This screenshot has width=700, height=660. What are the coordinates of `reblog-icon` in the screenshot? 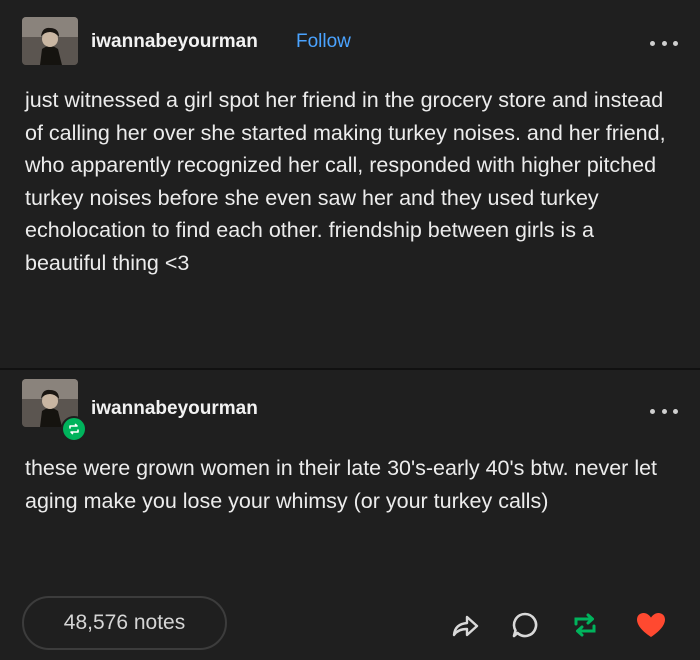 It's located at (585, 625).